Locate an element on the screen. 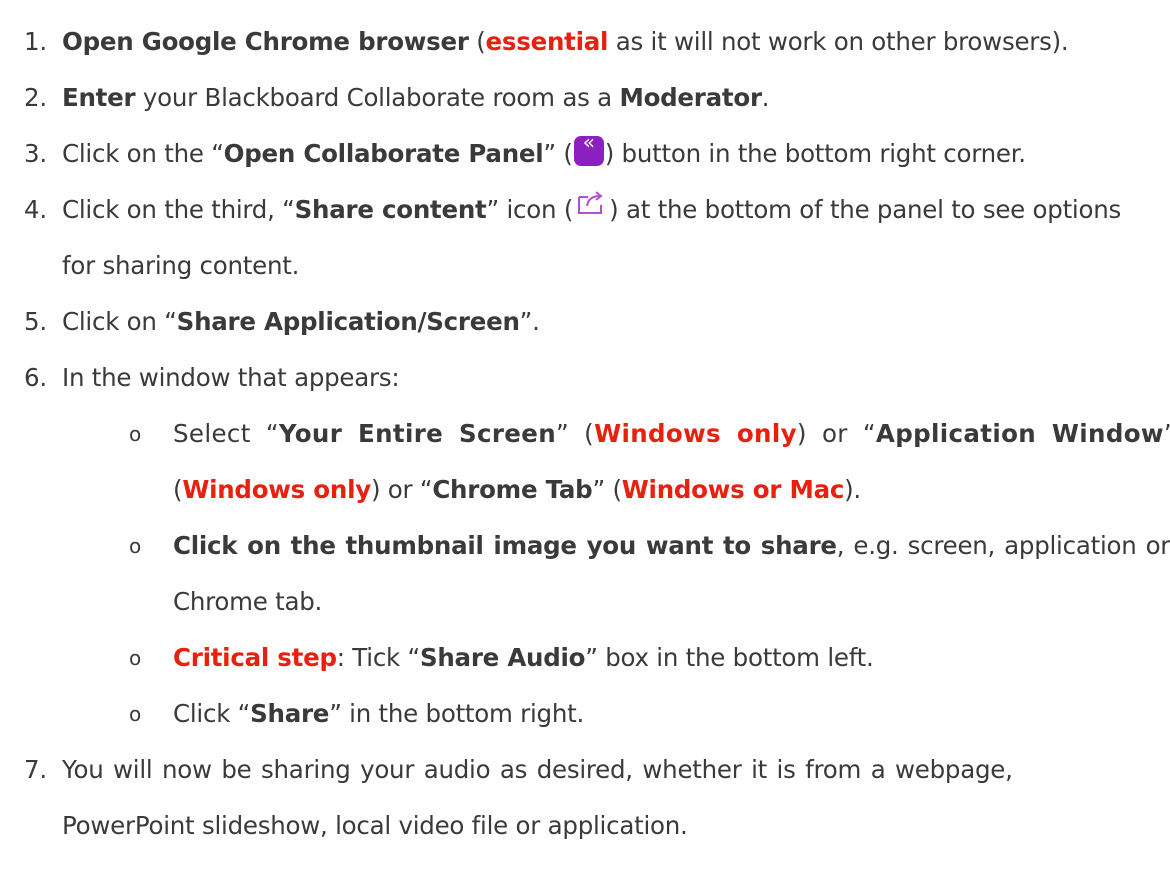 The height and width of the screenshot is (879, 1170). step-number: 7. is located at coordinates (35, 769).